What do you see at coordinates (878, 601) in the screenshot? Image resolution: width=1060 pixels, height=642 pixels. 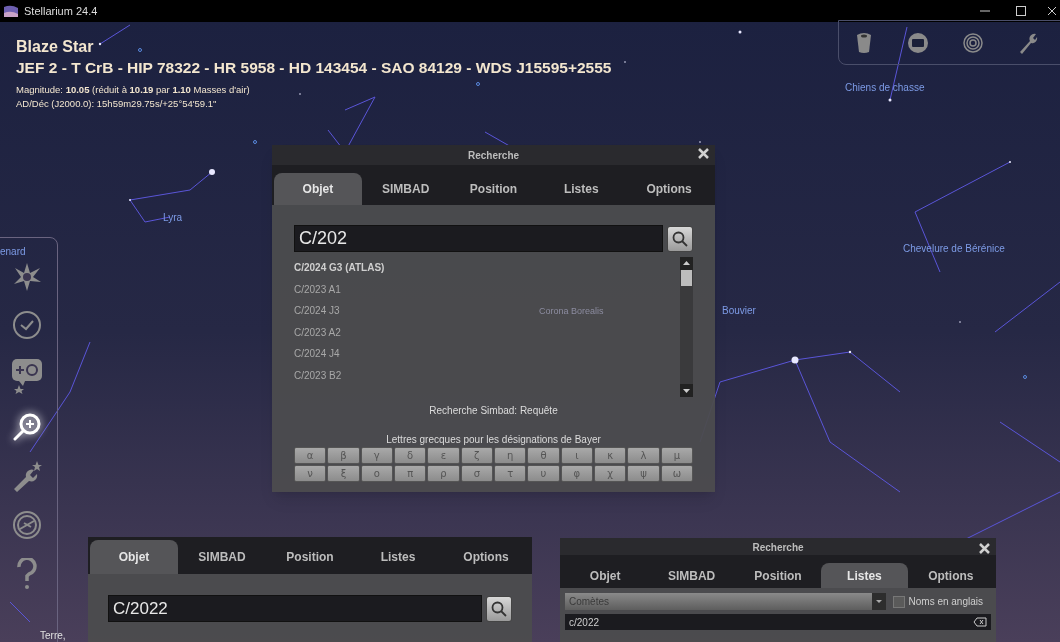 I see `caret-icon` at bounding box center [878, 601].